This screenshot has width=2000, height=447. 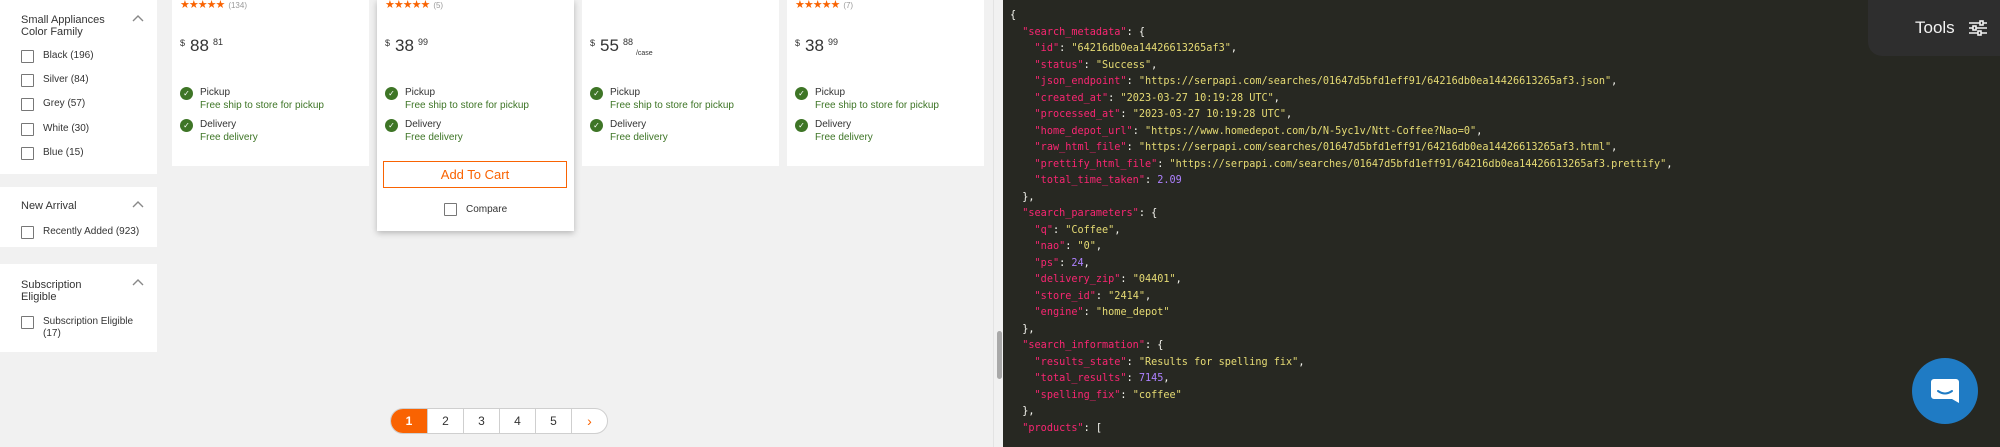 I want to click on filter-new-arrival: New Arrival Recently Added (923), so click(x=78, y=217).